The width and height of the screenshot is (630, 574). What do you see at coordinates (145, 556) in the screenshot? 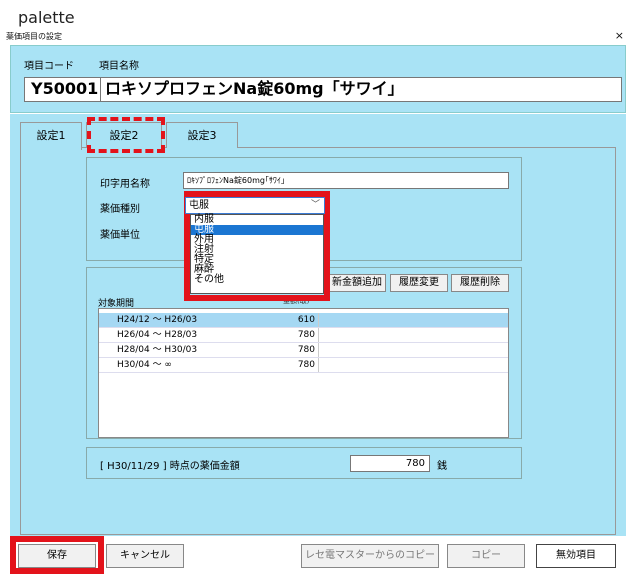
I see `cancel-button: キャンセル` at bounding box center [145, 556].